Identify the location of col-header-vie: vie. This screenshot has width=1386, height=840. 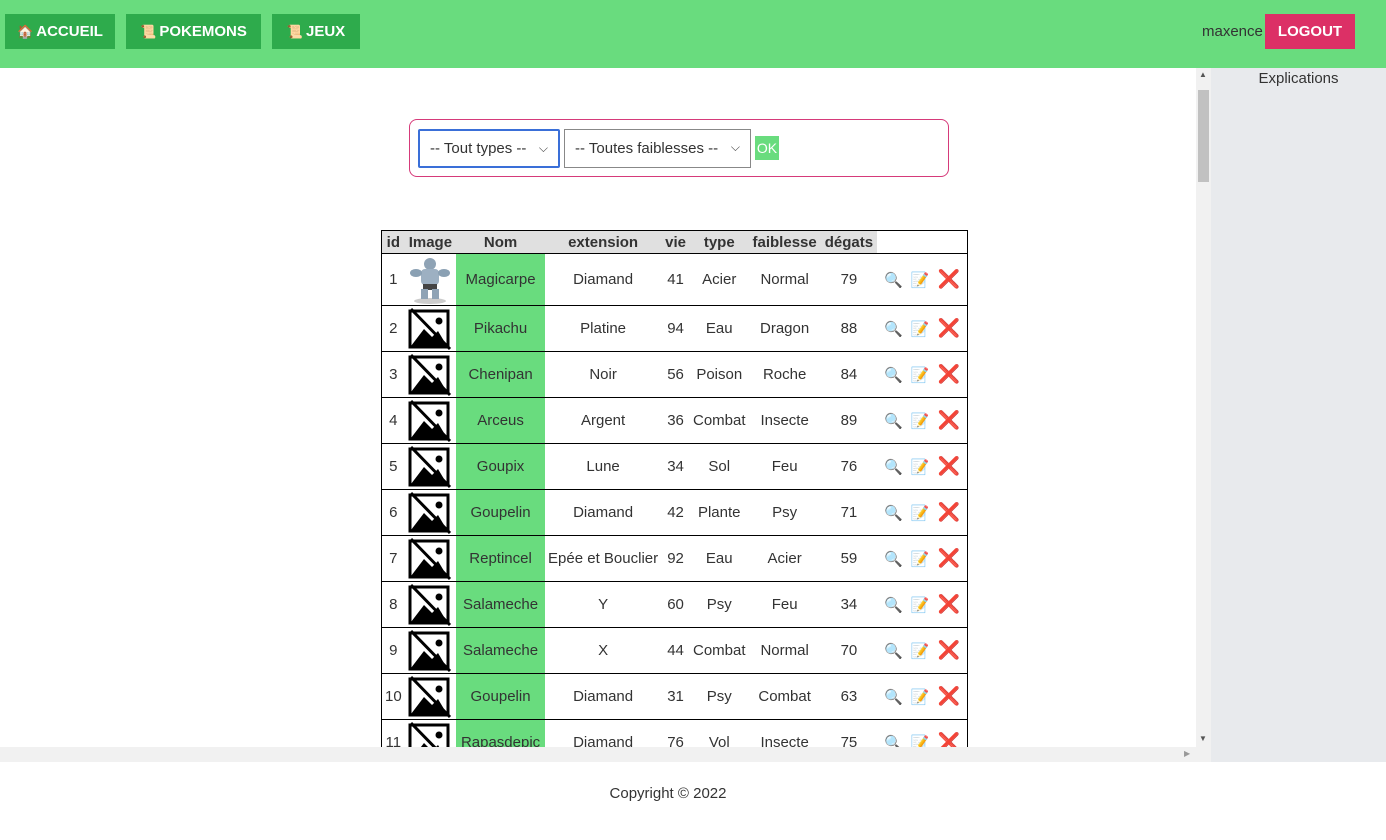
(675, 242).